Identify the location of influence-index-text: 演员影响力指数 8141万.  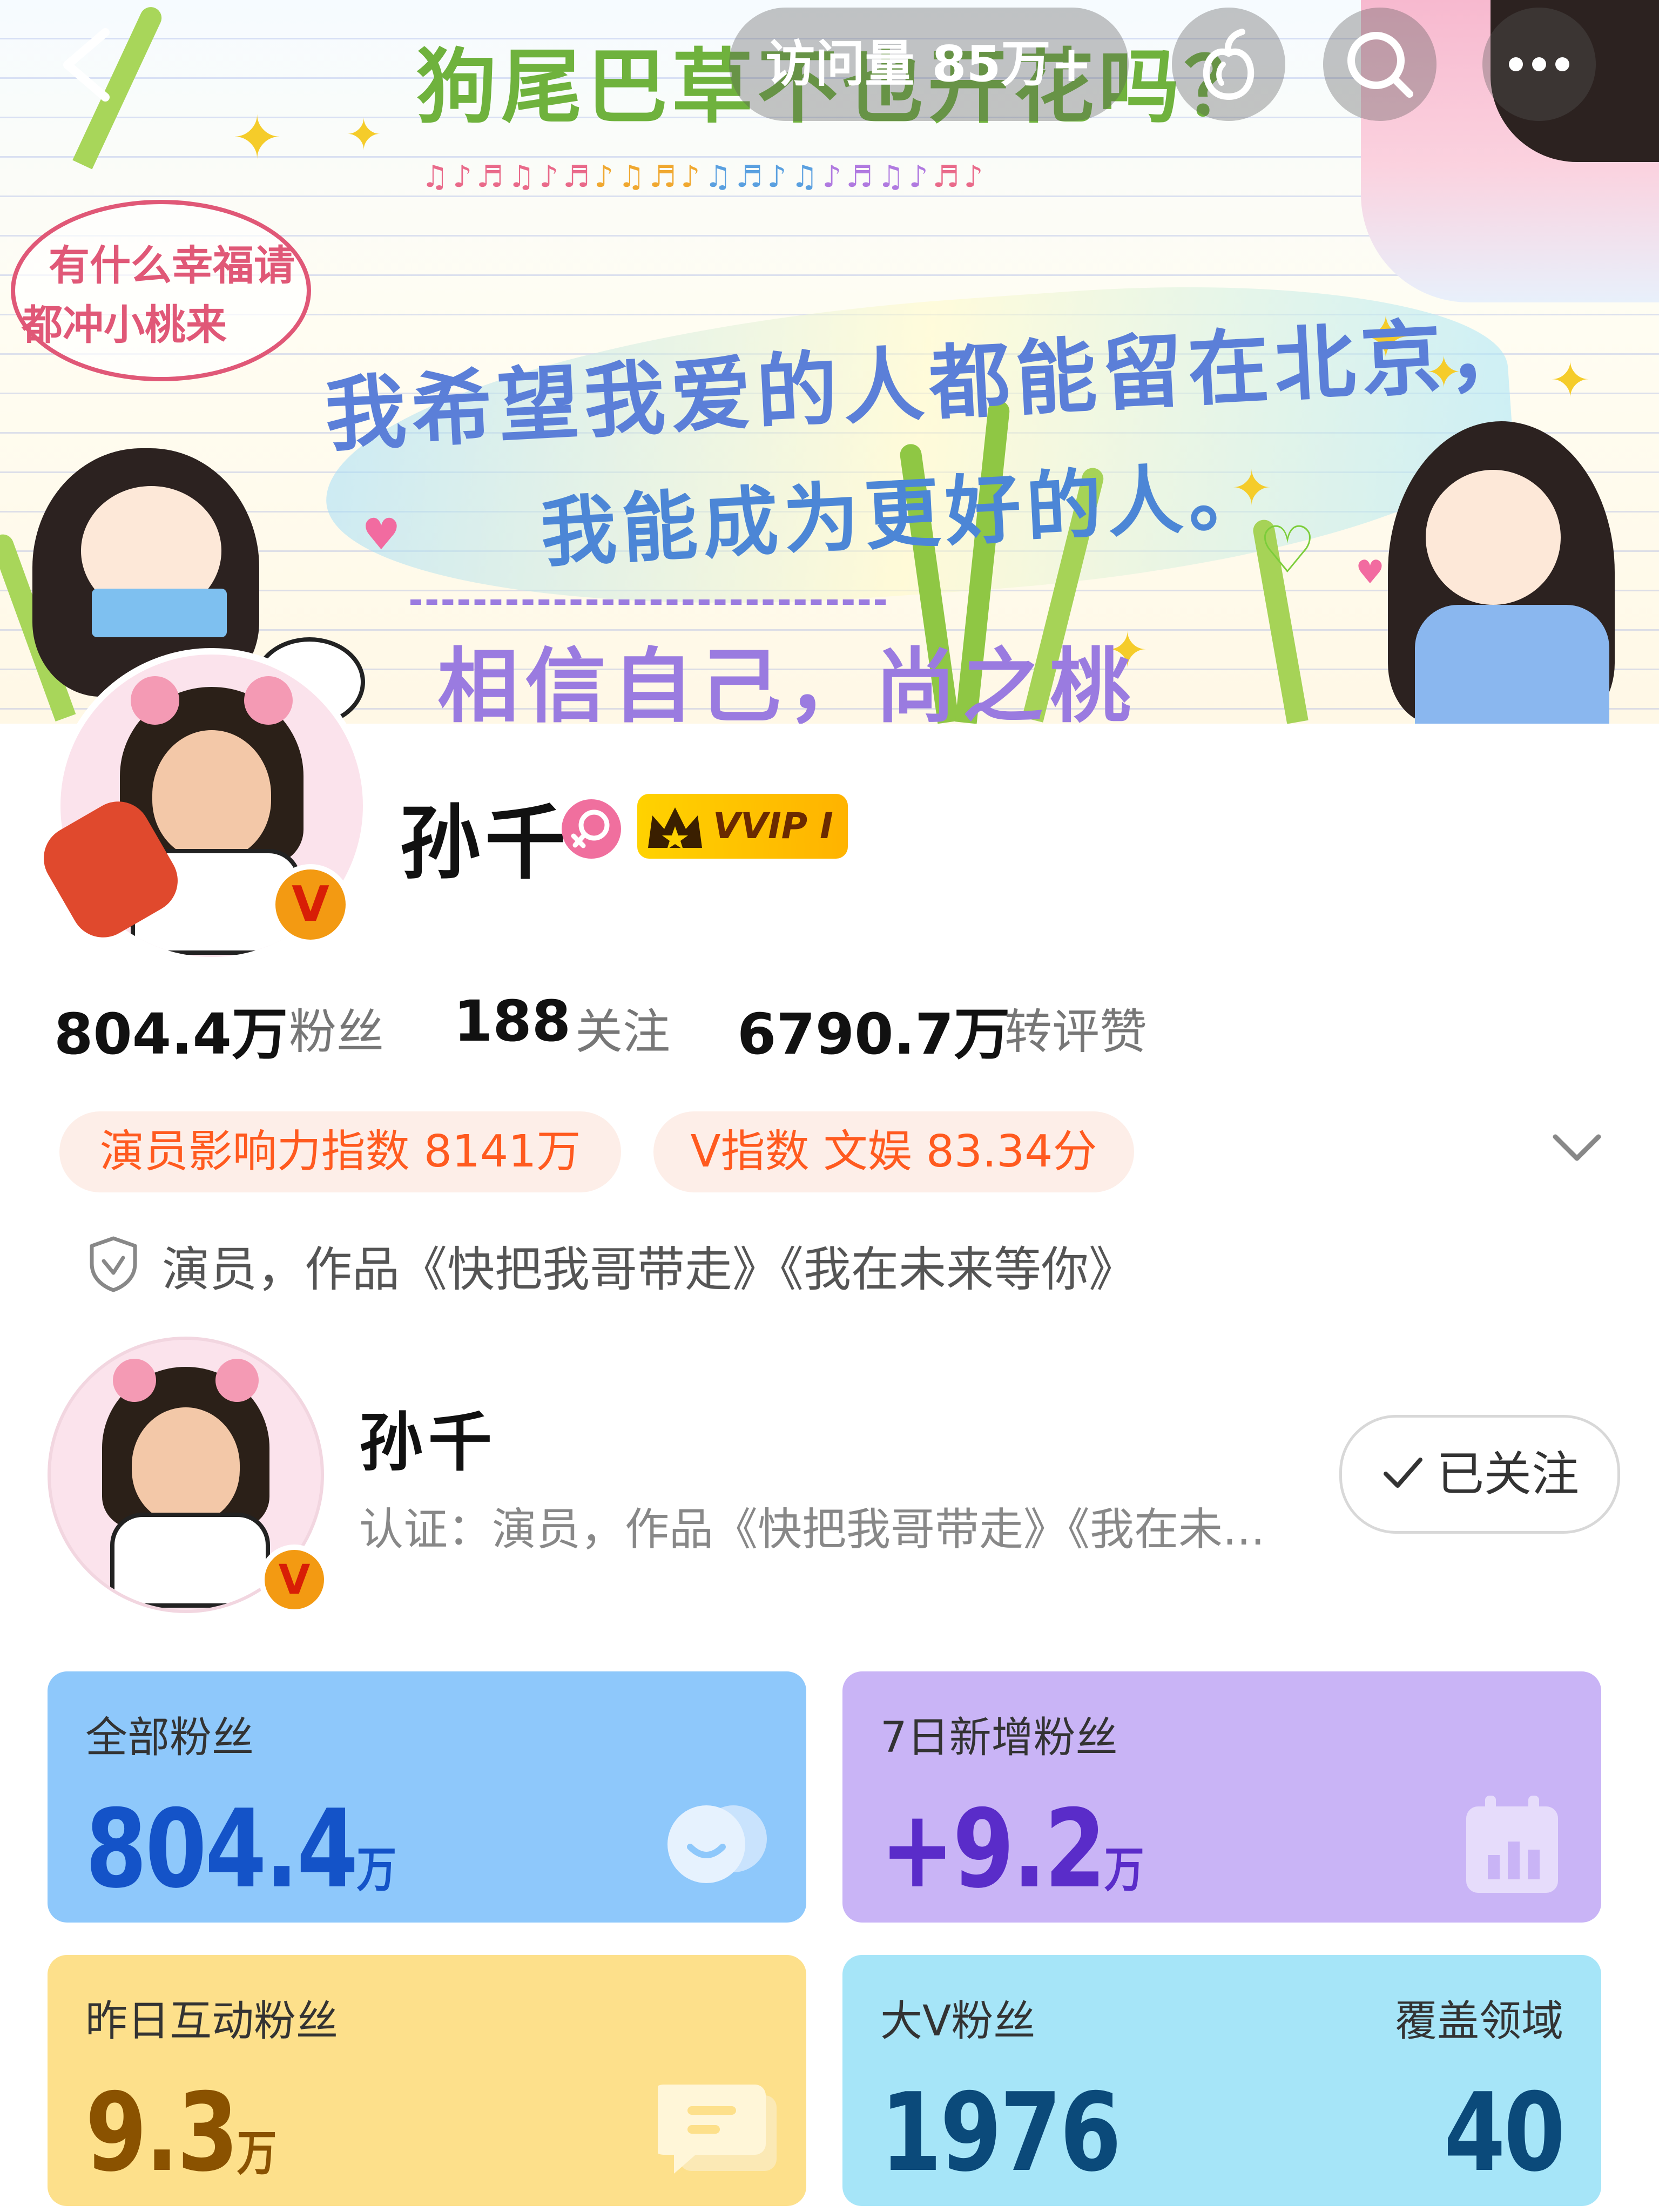
(340, 1151).